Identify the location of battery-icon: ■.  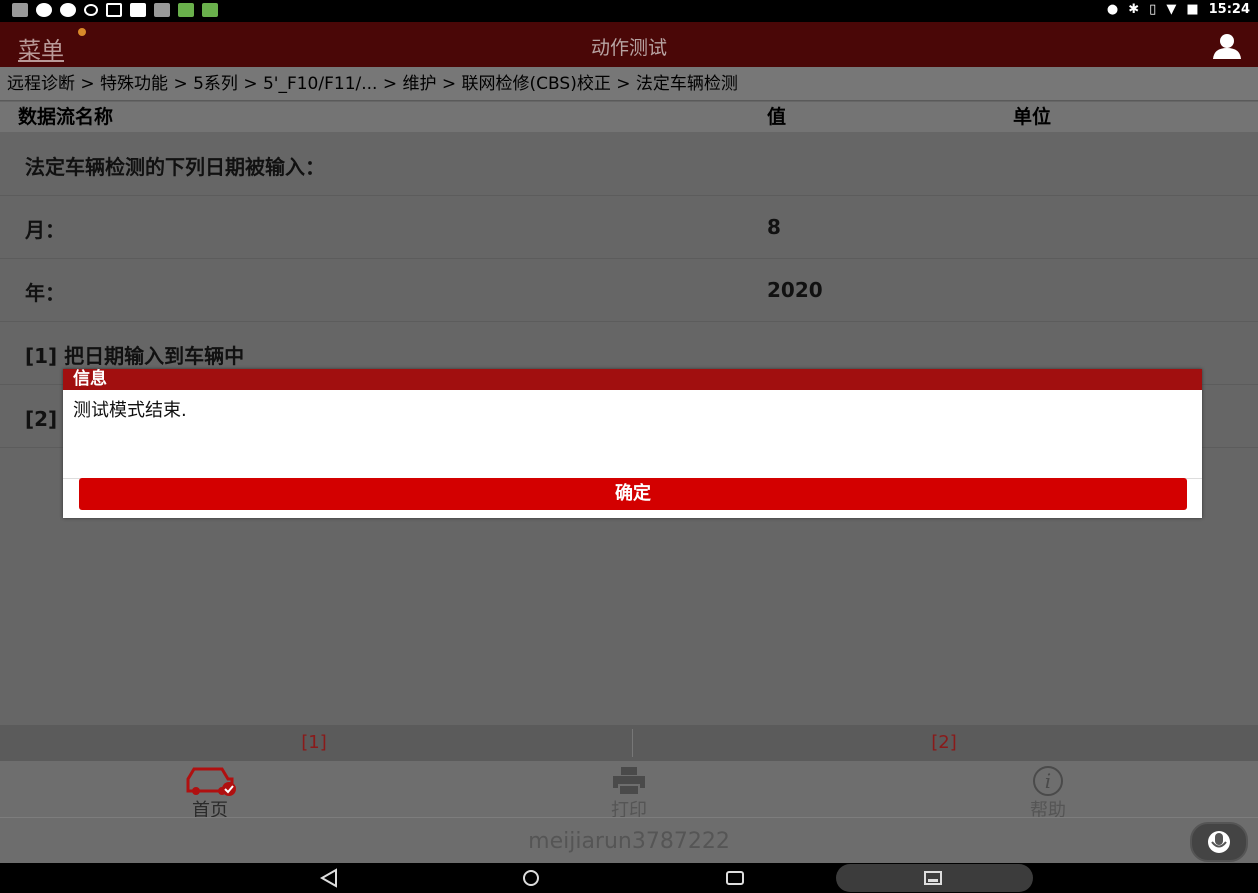
(1192, 9).